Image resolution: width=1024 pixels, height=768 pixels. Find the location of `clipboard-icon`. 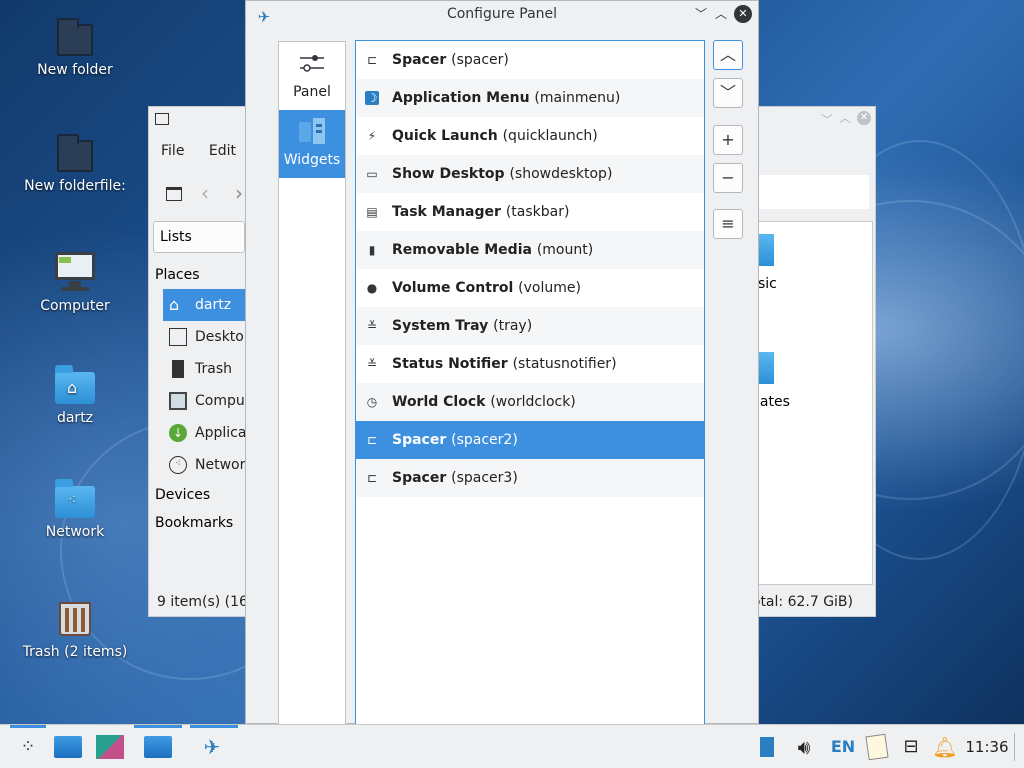

clipboard-icon is located at coordinates (877, 747).